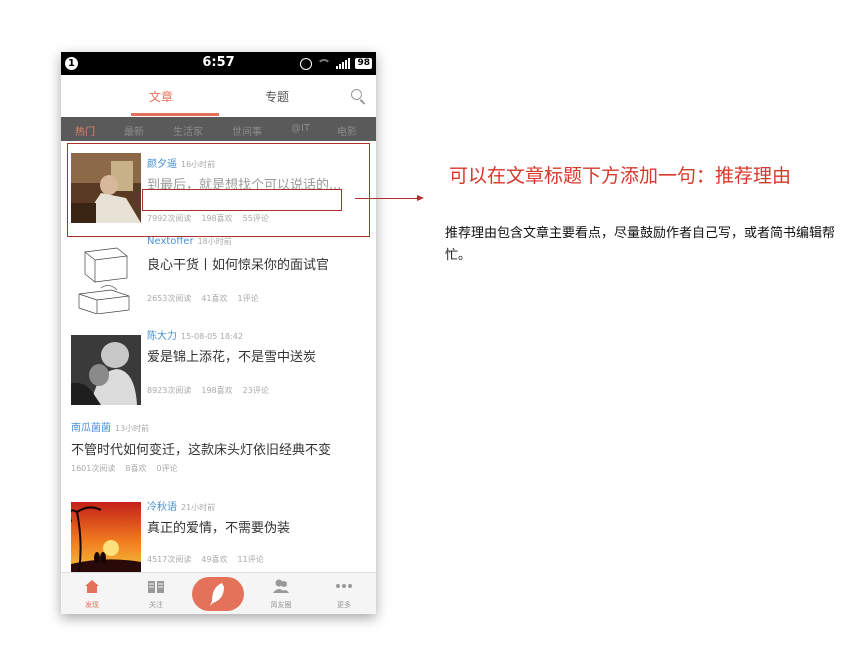 This screenshot has height=658, width=868. What do you see at coordinates (205, 559) in the screenshot?
I see `article-stats: 4517次阅读 49喜欢 11评论` at bounding box center [205, 559].